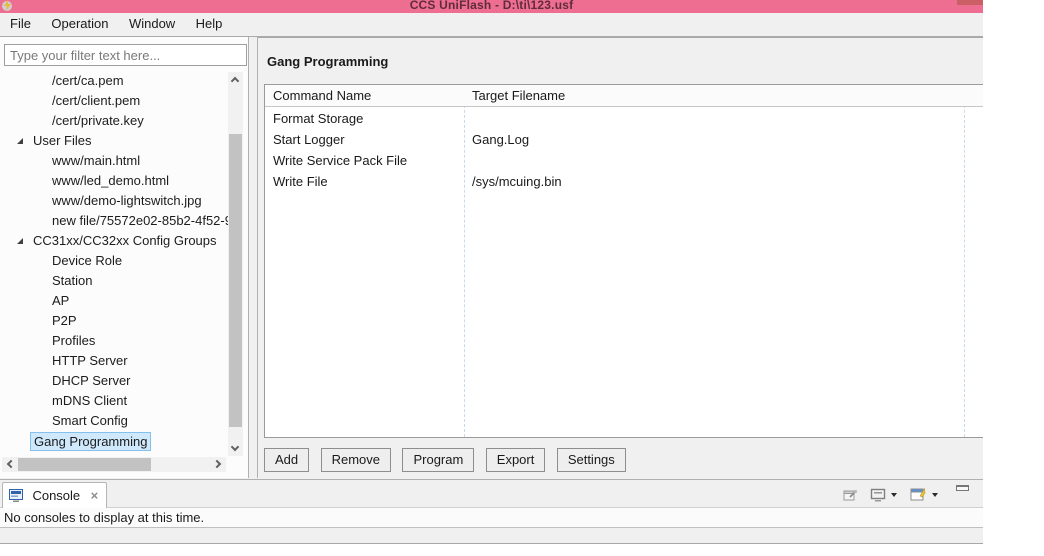 The width and height of the screenshot is (1044, 556). I want to click on console-icon, so click(16, 495).